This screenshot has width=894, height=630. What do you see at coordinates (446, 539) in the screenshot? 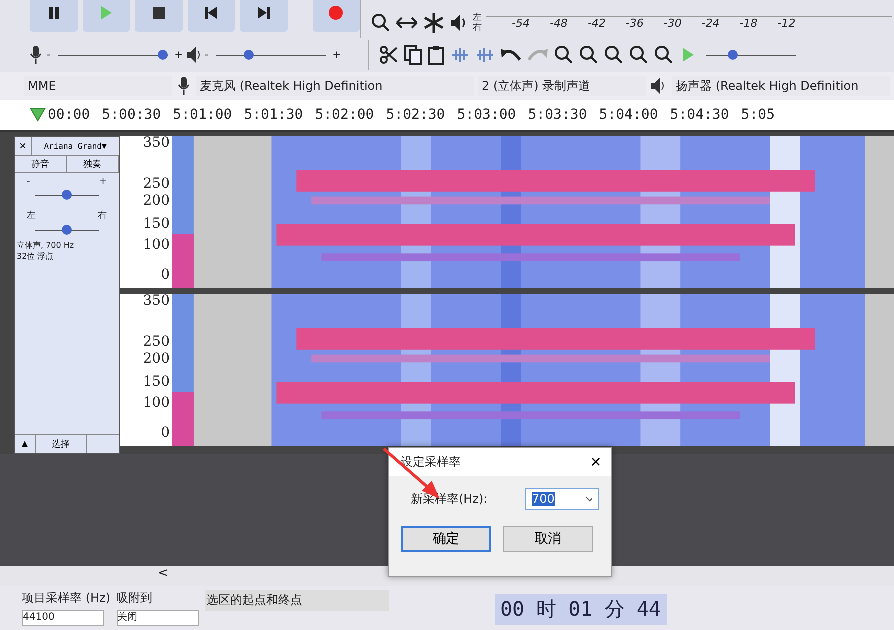
I see `ok-button: 确定` at bounding box center [446, 539].